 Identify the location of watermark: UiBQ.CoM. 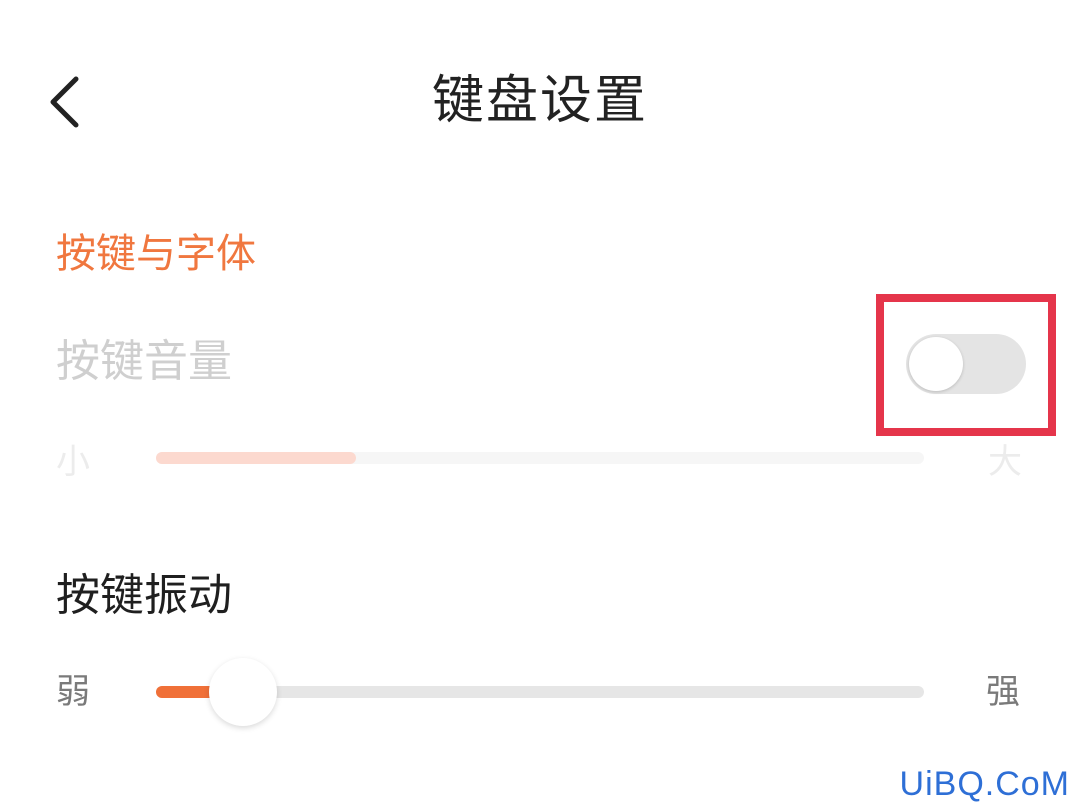
(984, 784).